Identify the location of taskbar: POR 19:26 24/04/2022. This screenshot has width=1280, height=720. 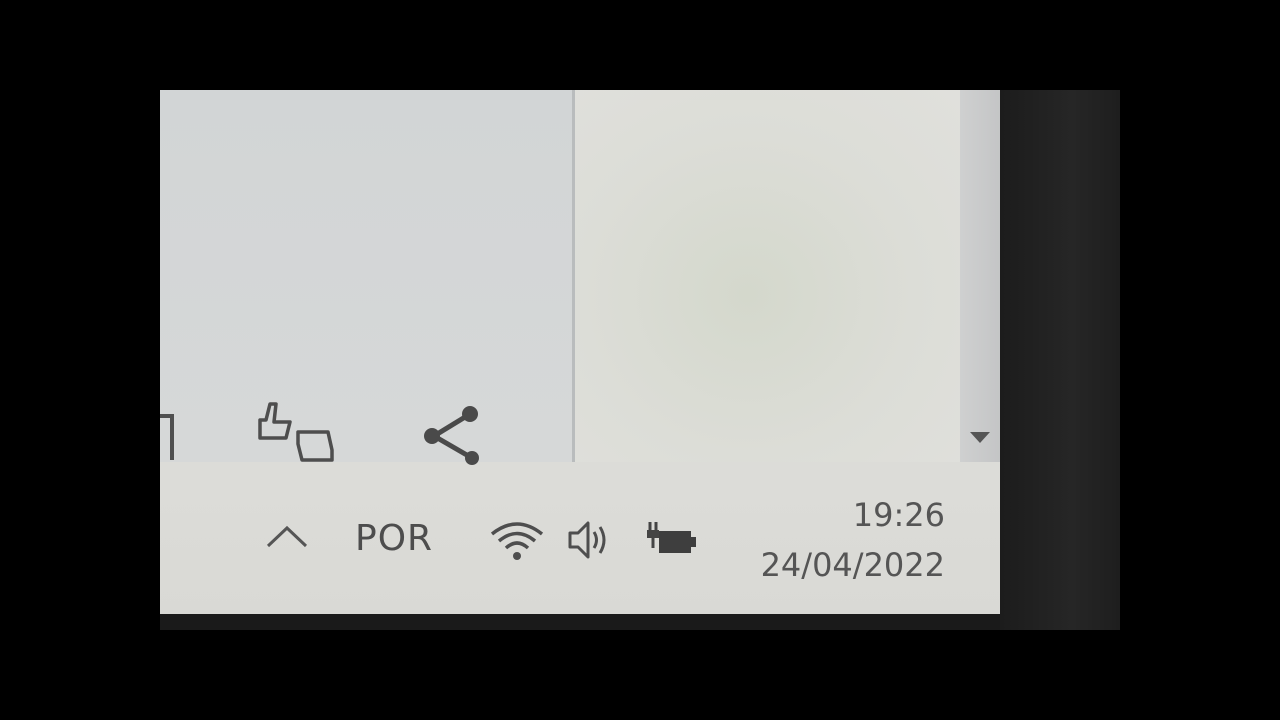
(580, 552).